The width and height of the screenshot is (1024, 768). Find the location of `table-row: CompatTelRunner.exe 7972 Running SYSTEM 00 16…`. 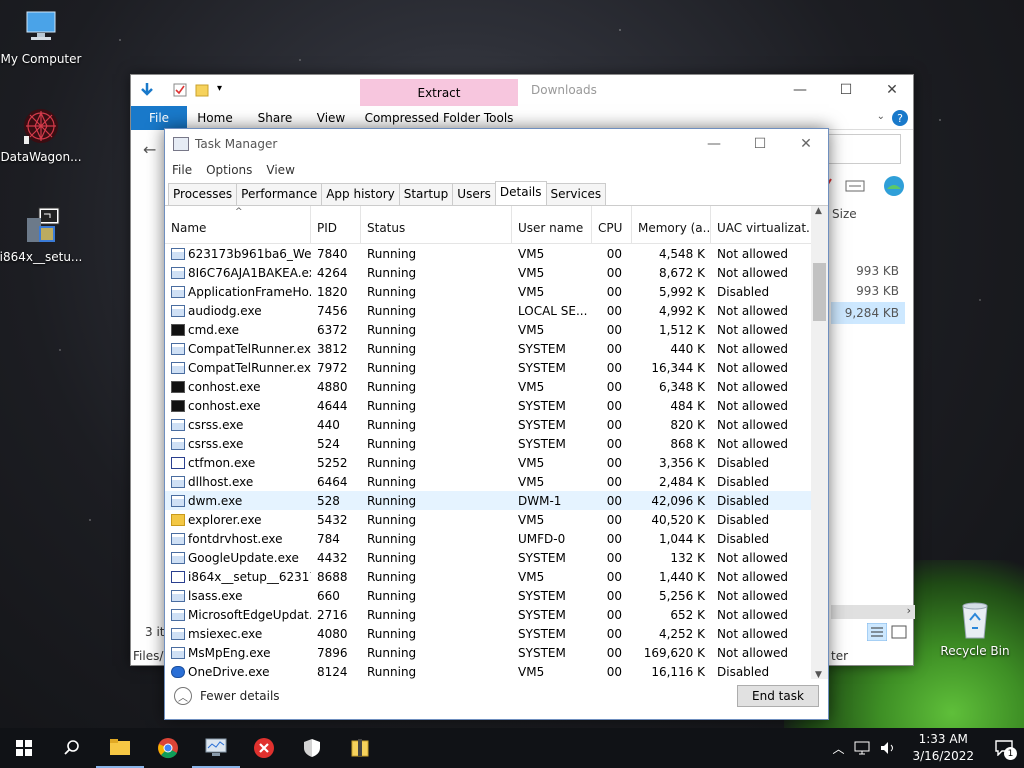

table-row: CompatTelRunner.exe 7972 Running SYSTEM 00 16… is located at coordinates (488, 367).